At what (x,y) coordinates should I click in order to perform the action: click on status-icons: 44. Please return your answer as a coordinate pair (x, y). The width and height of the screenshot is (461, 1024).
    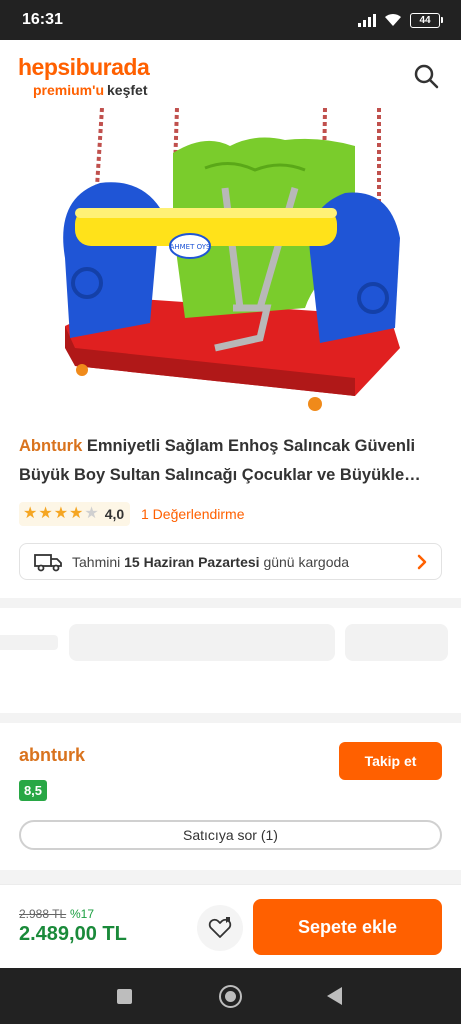
    Looking at the image, I should click on (400, 20).